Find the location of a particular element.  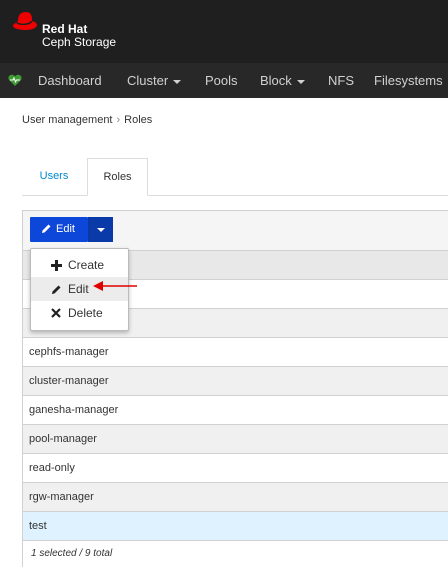

nav-pools: Pools is located at coordinates (221, 80).